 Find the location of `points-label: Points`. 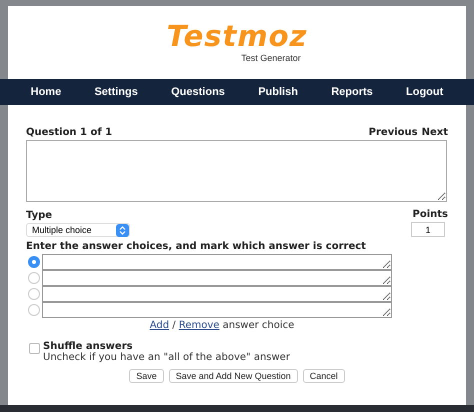

points-label: Points is located at coordinates (430, 214).